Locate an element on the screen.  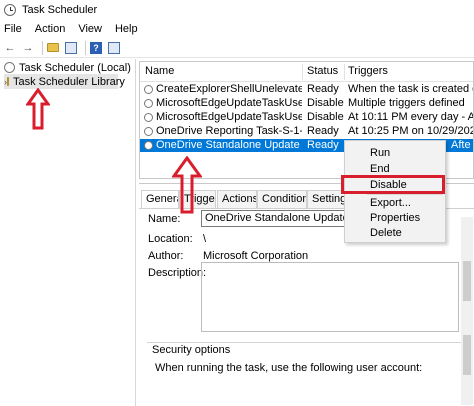
task-triggers: At 10:25 PM on 10/29/2024 - A is located at coordinates (410, 131).